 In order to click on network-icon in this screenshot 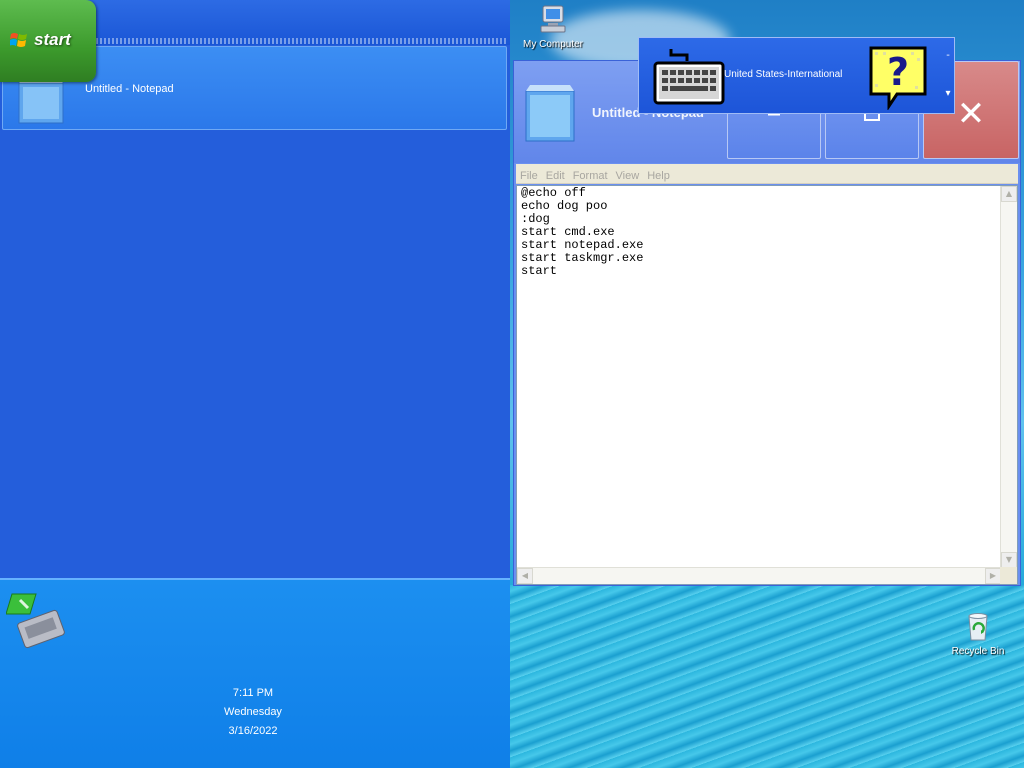, I will do `click(37, 621)`.